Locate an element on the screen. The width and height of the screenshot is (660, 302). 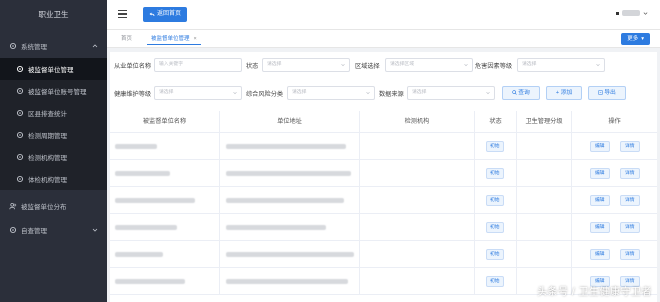
back-arrow-icon is located at coordinates (152, 14).